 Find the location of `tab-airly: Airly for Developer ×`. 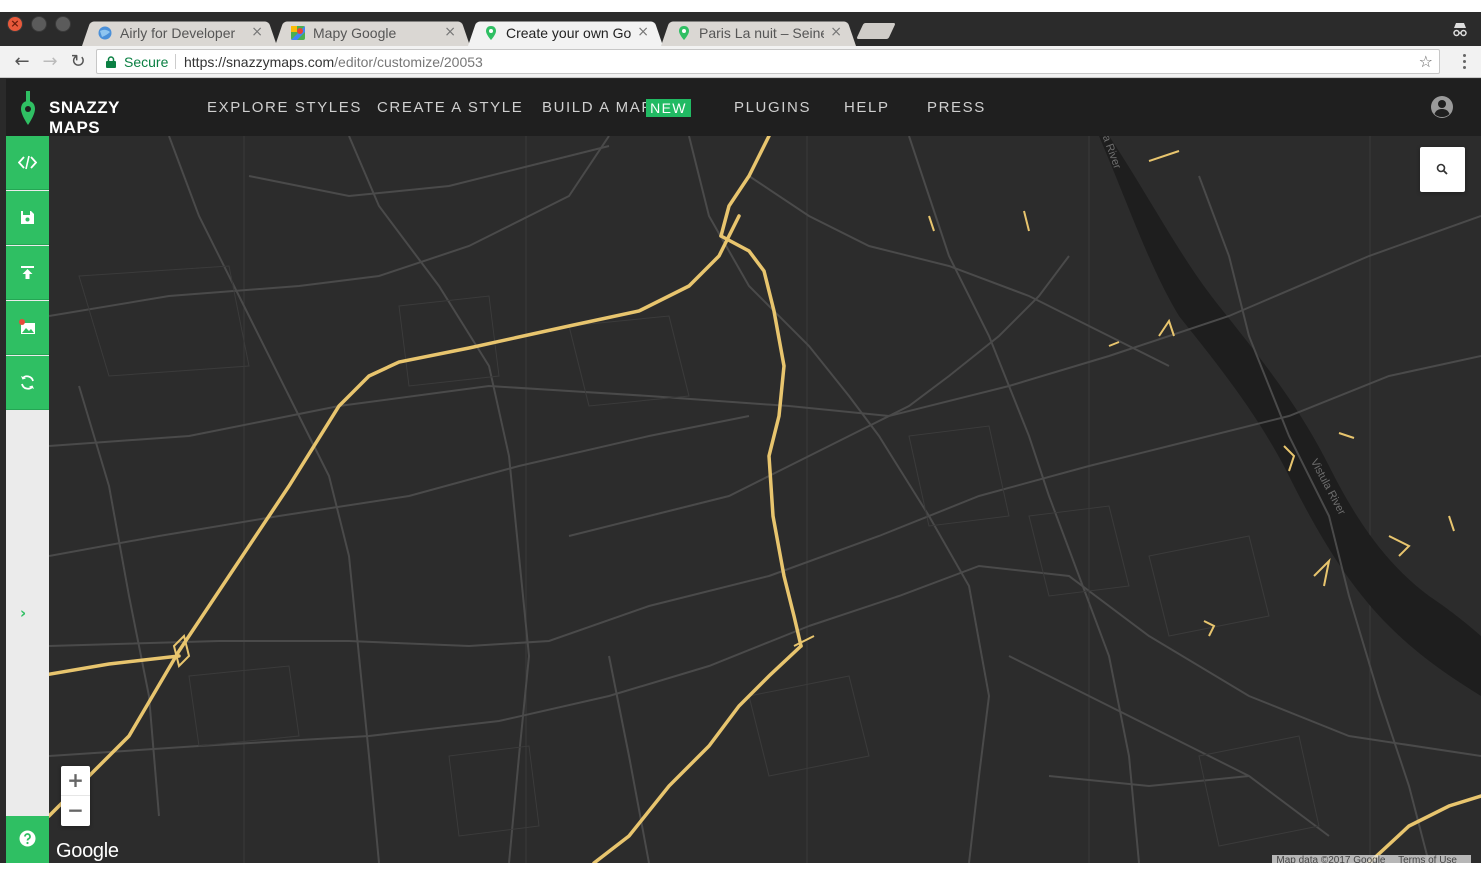

tab-airly: Airly for Developer × is located at coordinates (179, 32).